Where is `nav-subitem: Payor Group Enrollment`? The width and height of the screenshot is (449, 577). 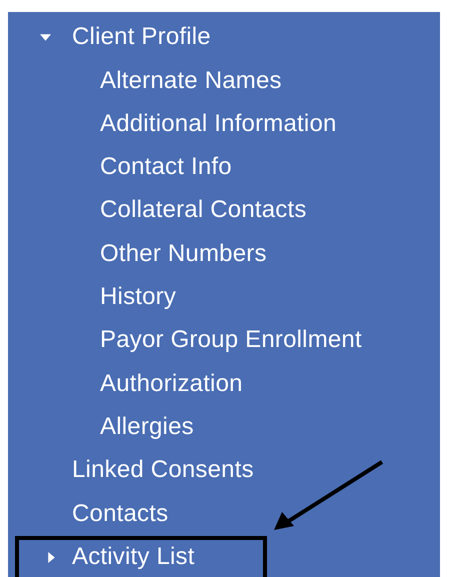 nav-subitem: Payor Group Enrollment is located at coordinates (231, 341).